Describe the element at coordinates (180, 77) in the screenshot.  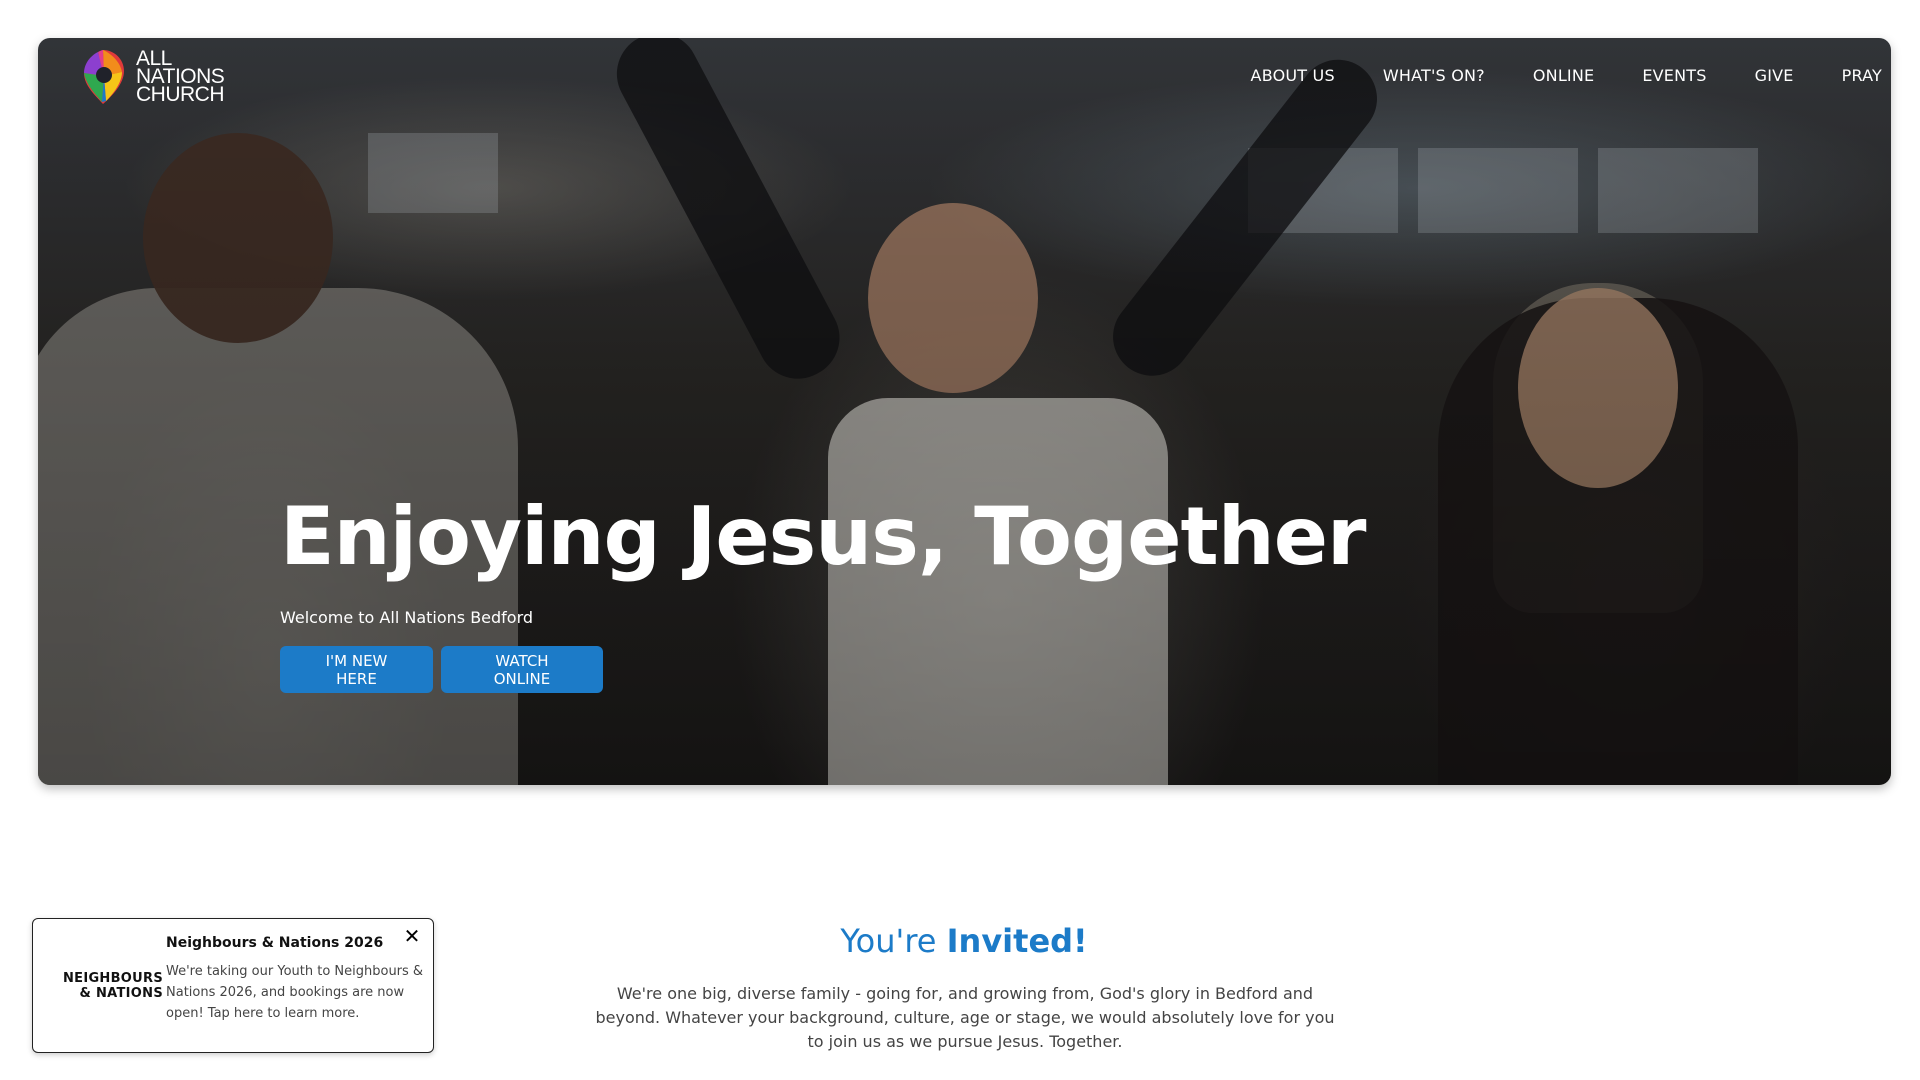
I see `logo-wordmark: ALL NATIONS CHURCH` at that location.